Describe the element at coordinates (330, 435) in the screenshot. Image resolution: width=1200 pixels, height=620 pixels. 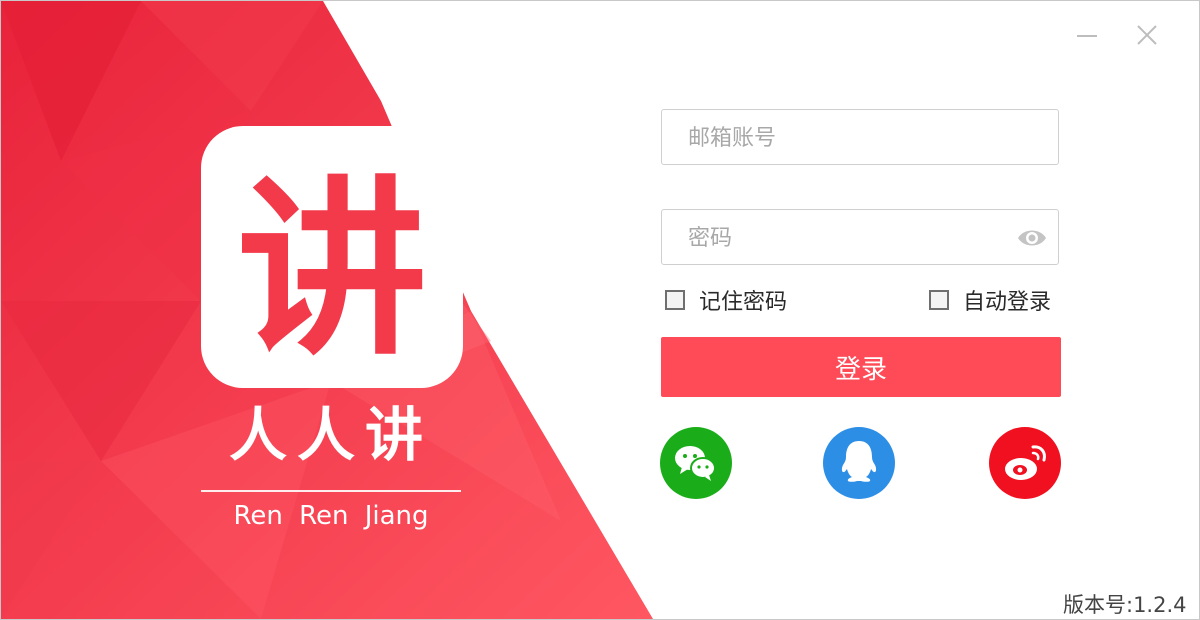
I see `brand-name: 人人讲` at that location.